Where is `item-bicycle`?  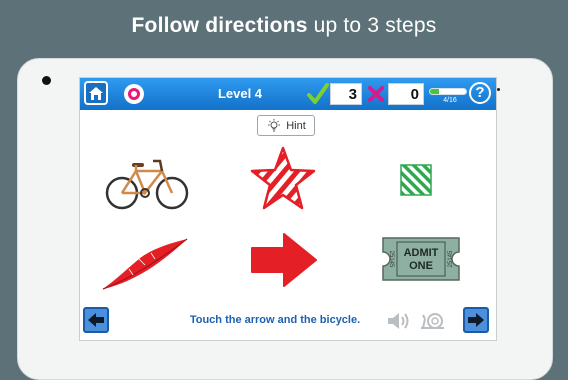
item-bicycle is located at coordinates (147, 181).